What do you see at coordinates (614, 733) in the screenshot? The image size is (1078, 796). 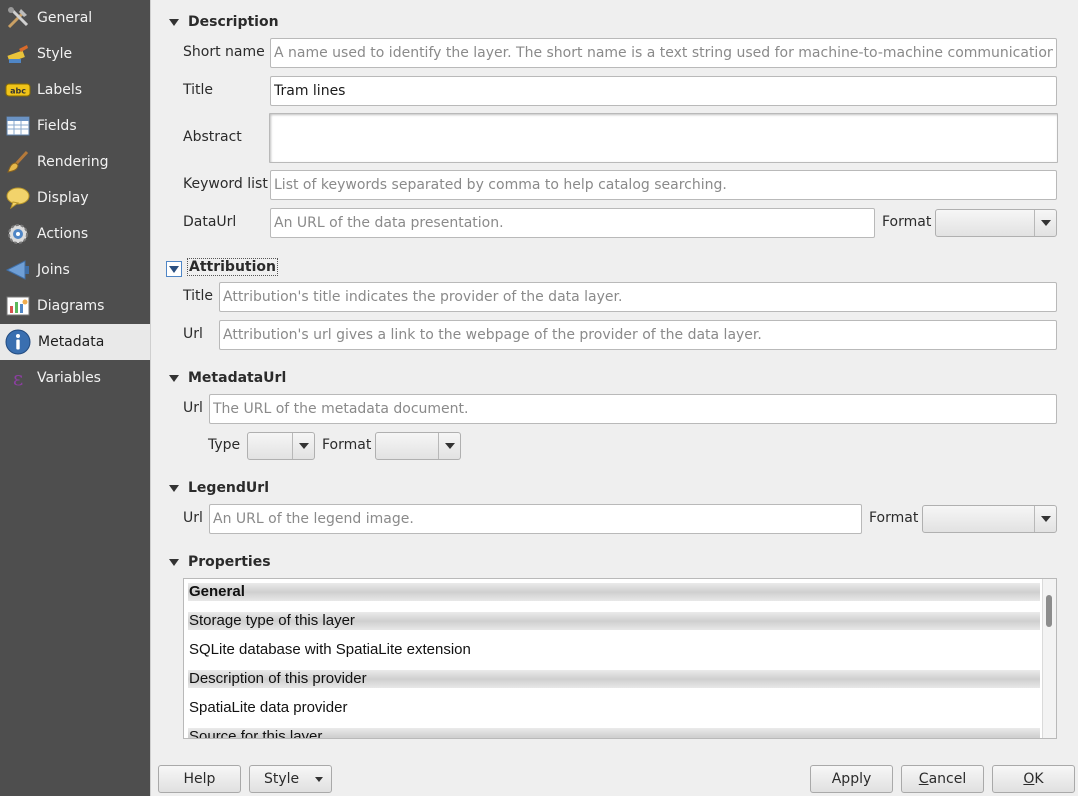 I see `table-row: Source for this layer` at bounding box center [614, 733].